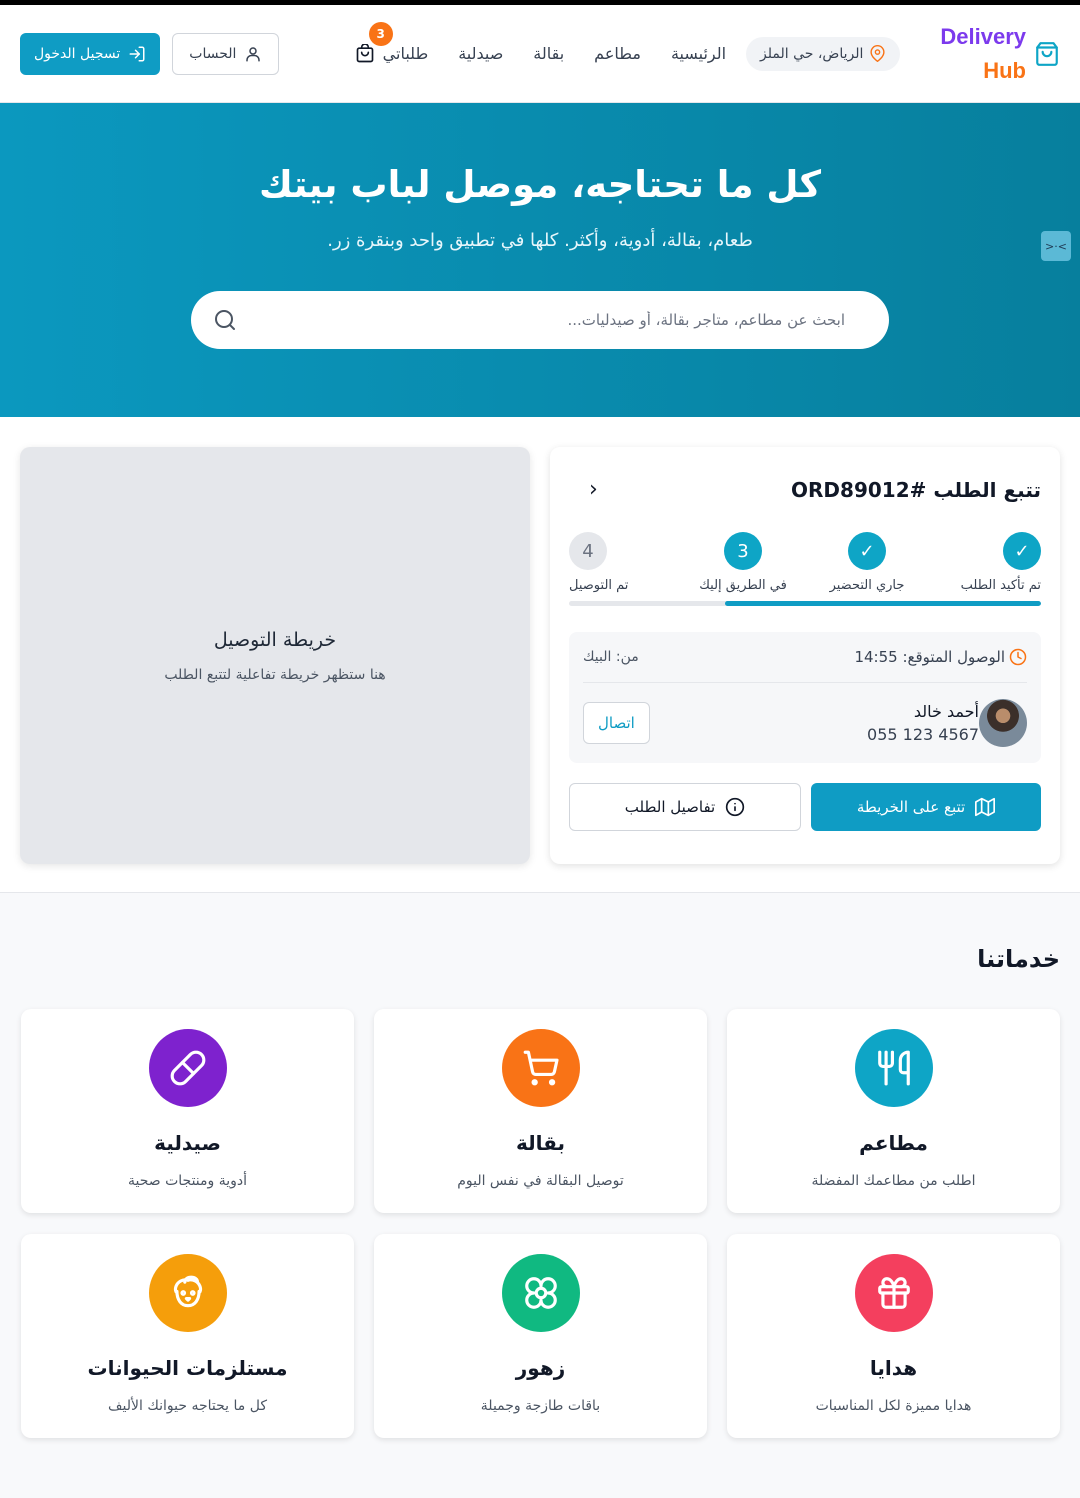 The image size is (1080, 1498). What do you see at coordinates (1003, 723) in the screenshot?
I see `driver-avatar` at bounding box center [1003, 723].